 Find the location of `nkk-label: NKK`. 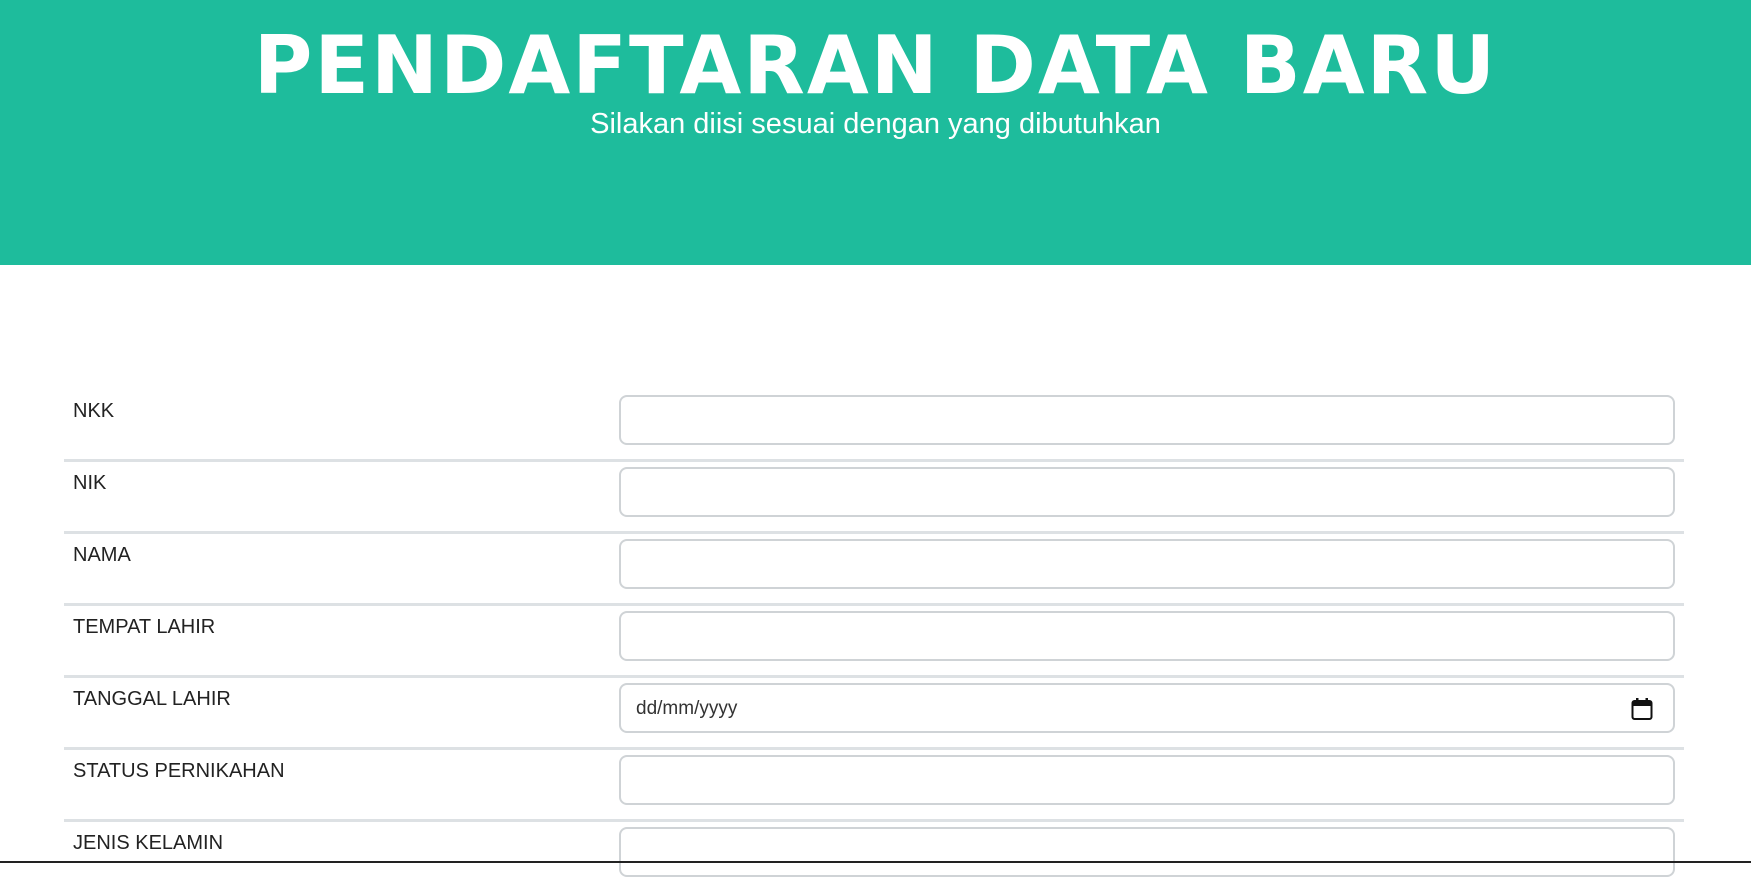

nkk-label: NKK is located at coordinates (94, 411).